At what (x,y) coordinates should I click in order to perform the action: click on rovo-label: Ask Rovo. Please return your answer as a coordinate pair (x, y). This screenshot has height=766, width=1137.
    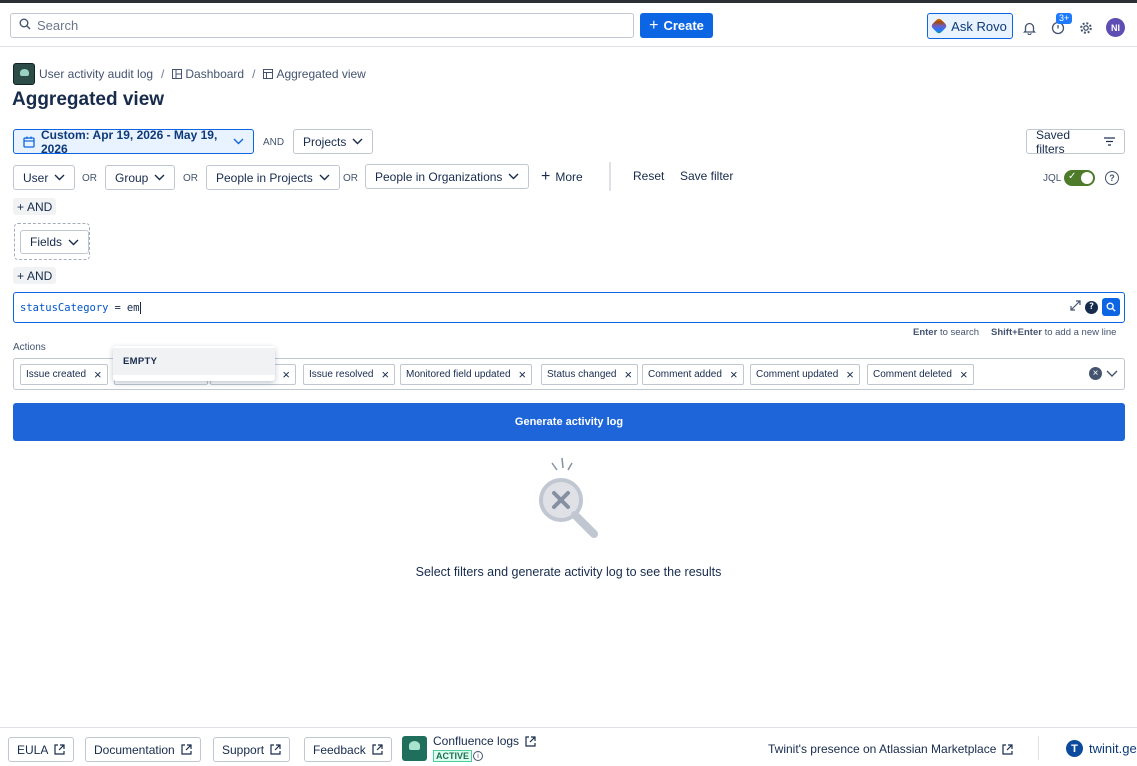
    Looking at the image, I should click on (979, 26).